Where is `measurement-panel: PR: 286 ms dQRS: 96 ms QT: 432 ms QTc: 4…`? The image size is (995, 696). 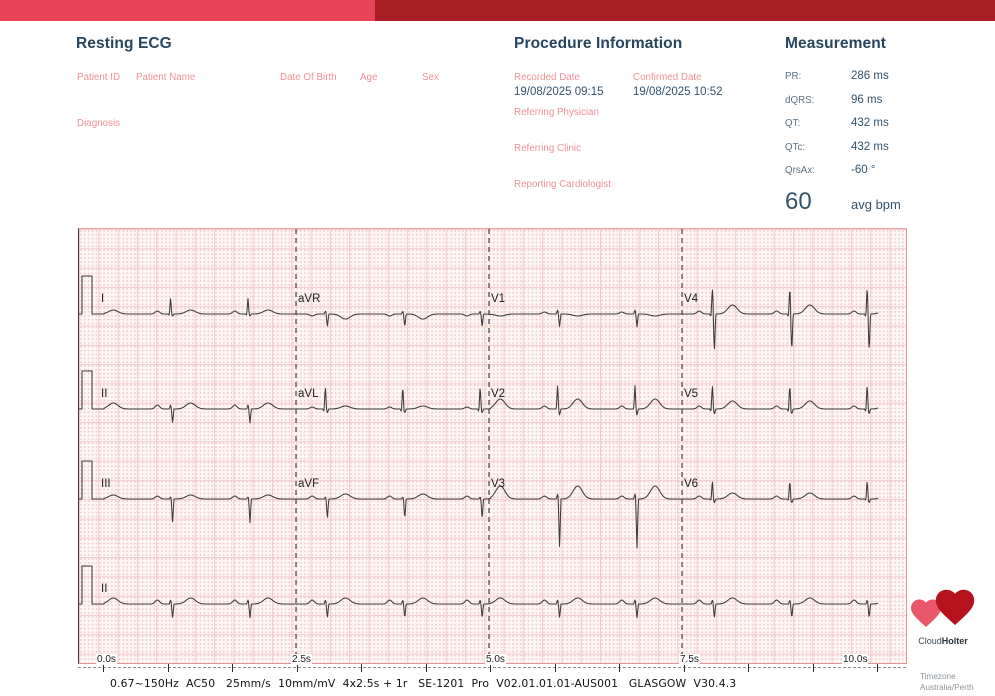
measurement-panel: PR: 286 ms dQRS: 96 ms QT: 432 ms QTc: 4… is located at coordinates (885, 143).